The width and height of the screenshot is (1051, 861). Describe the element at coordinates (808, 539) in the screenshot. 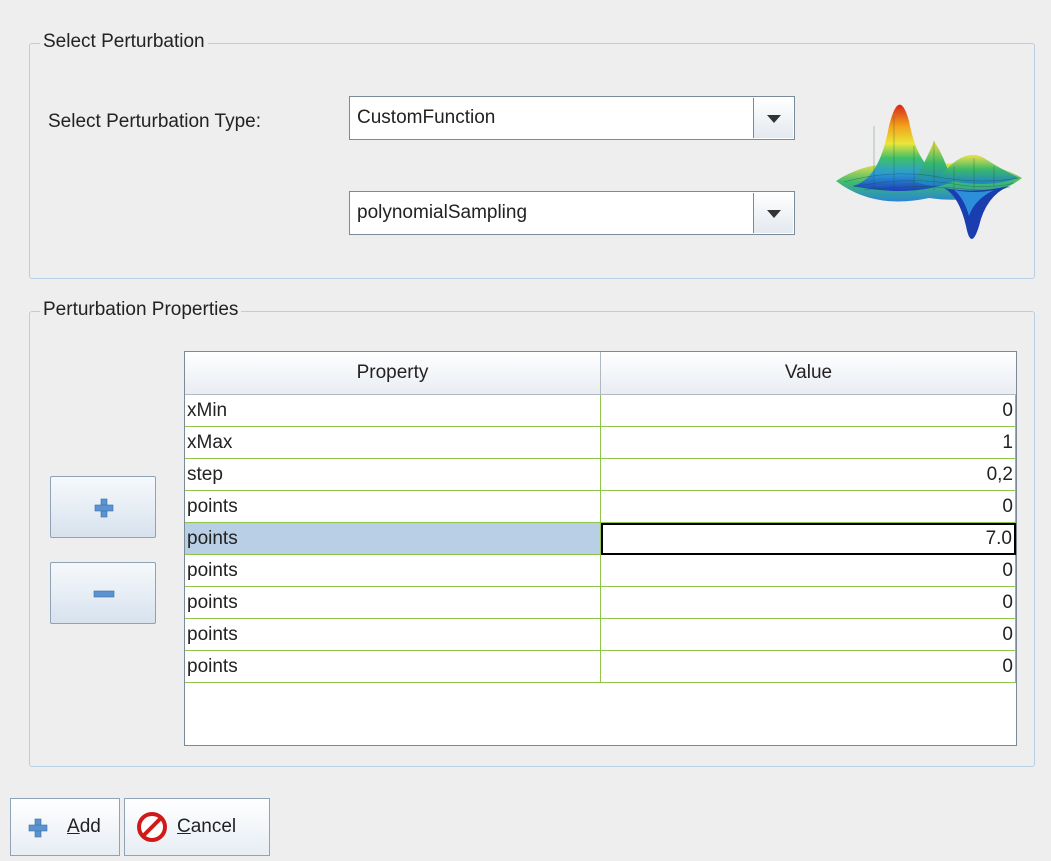

I see `value-cell-editor: 7.0` at that location.